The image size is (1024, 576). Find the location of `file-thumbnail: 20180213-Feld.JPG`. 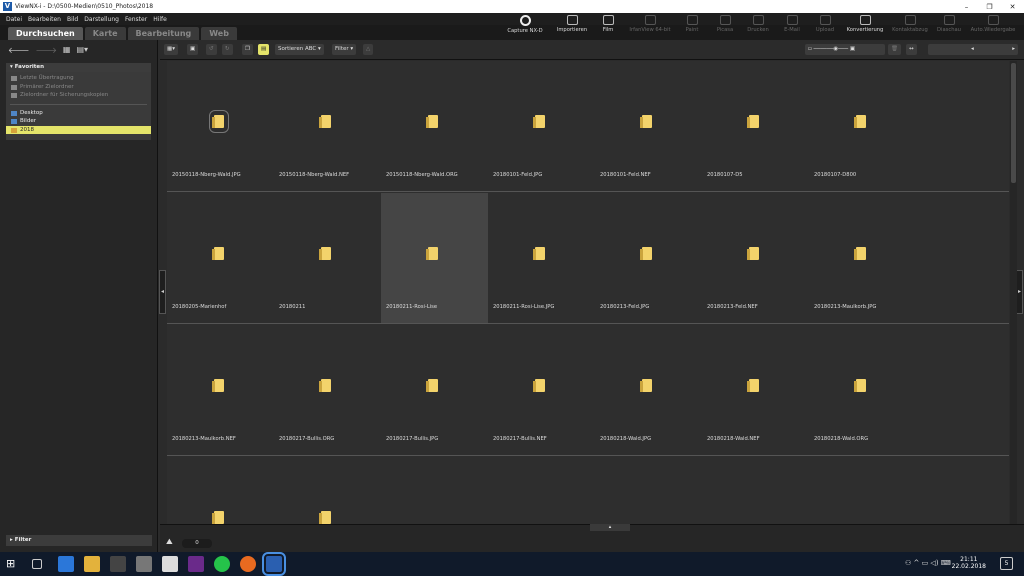

file-thumbnail: 20180213-Feld.JPG is located at coordinates (648, 258).